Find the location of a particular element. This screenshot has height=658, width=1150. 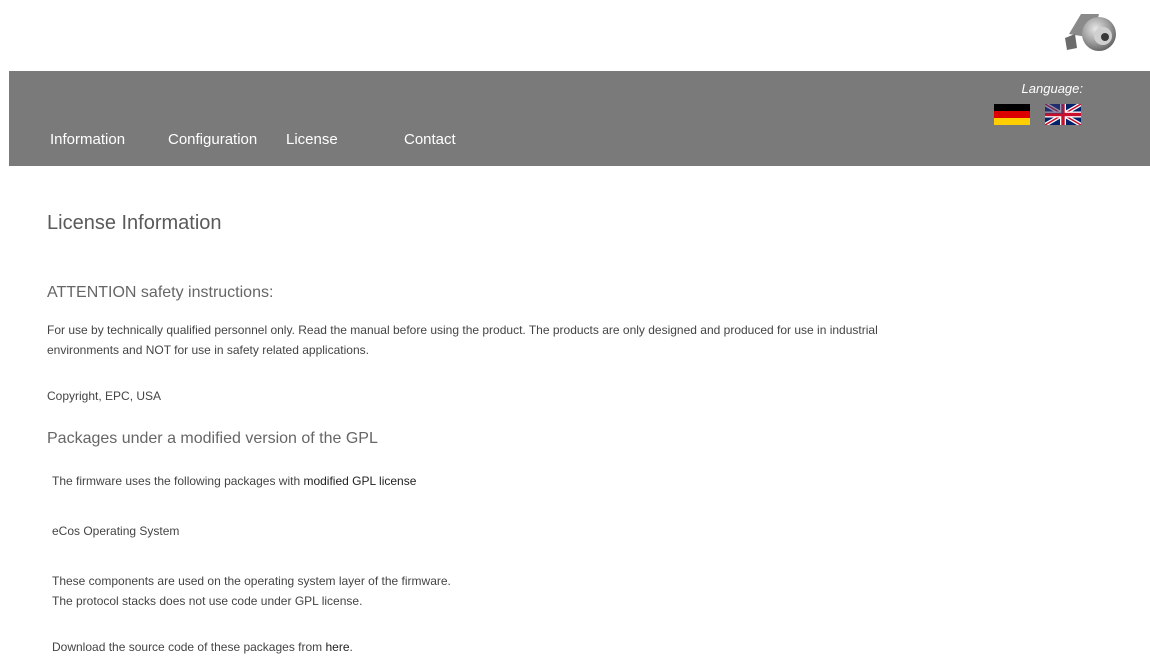

language-label: Language: is located at coordinates (1052, 88).